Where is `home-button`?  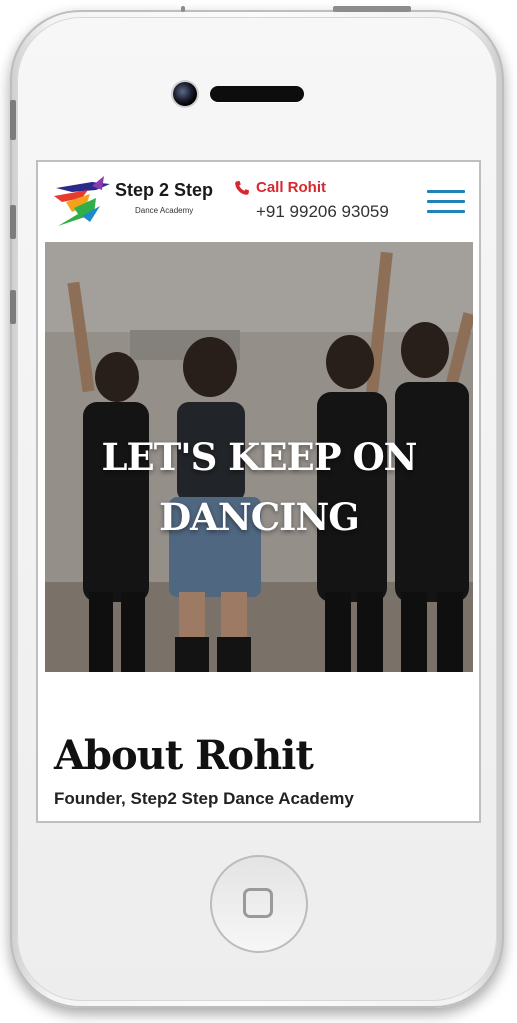
home-button is located at coordinates (259, 904).